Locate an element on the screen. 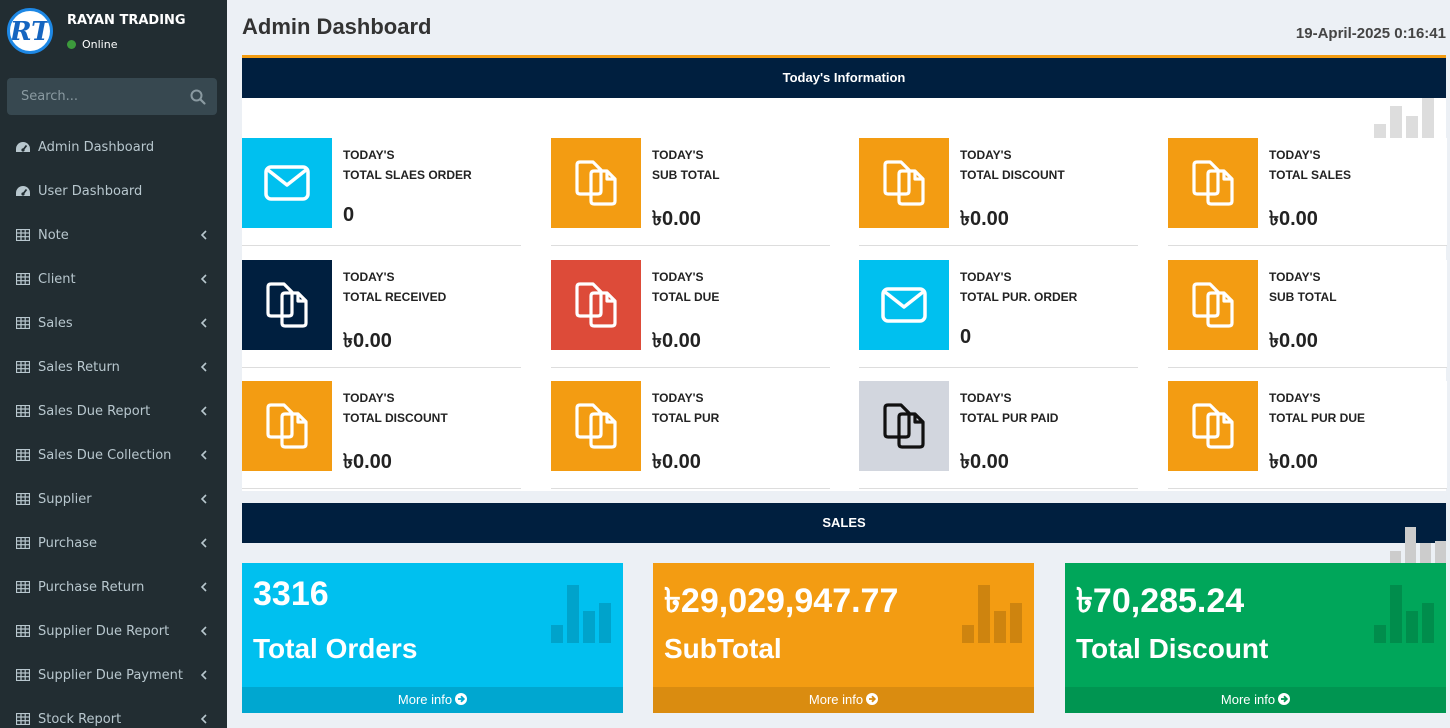 This screenshot has width=1450, height=728. sidebar-item-label: Supplier is located at coordinates (65, 499).